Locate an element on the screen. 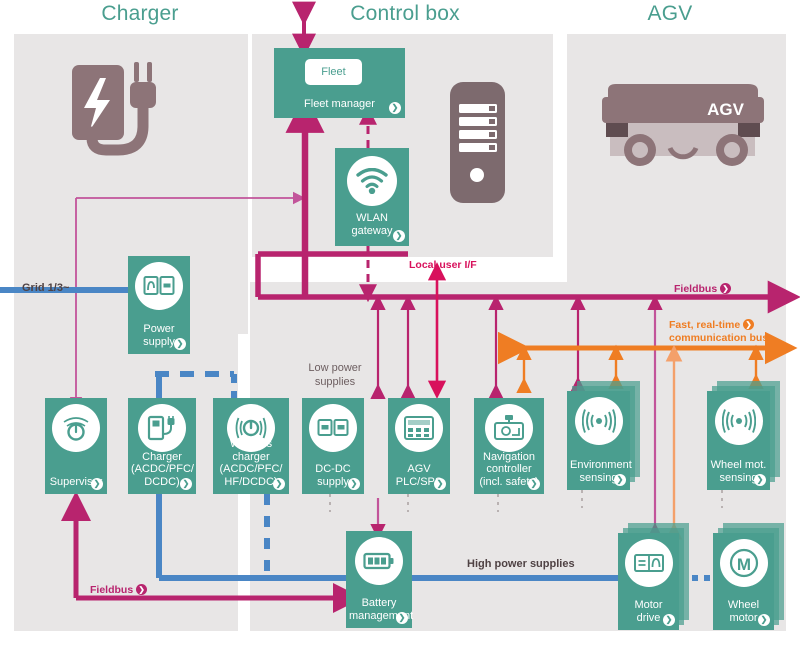 This screenshot has height=651, width=800. node-environment-sensing: Environment sensing ❯ is located at coordinates (599, 440).